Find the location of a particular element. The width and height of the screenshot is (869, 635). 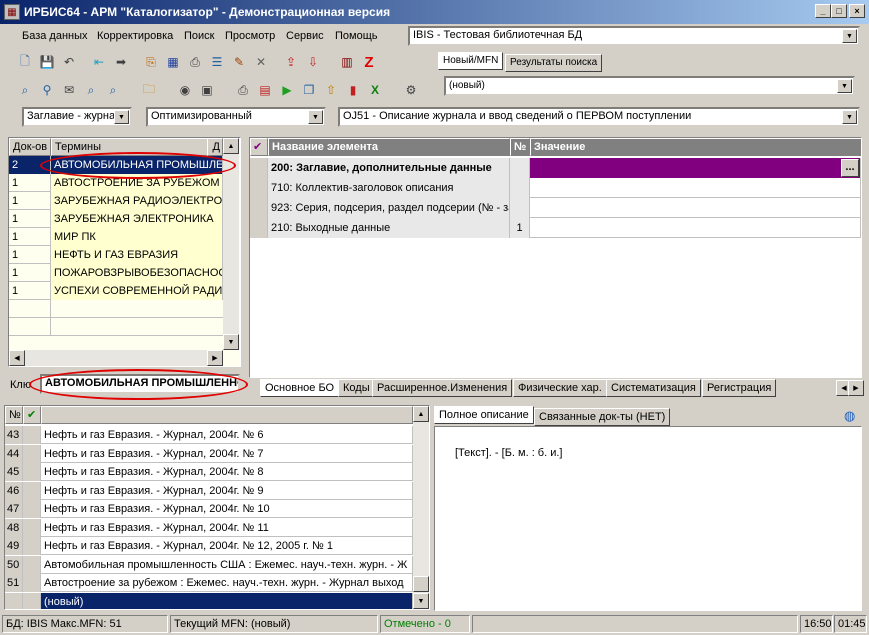

copy-icon: ⎘ is located at coordinates (151, 62).